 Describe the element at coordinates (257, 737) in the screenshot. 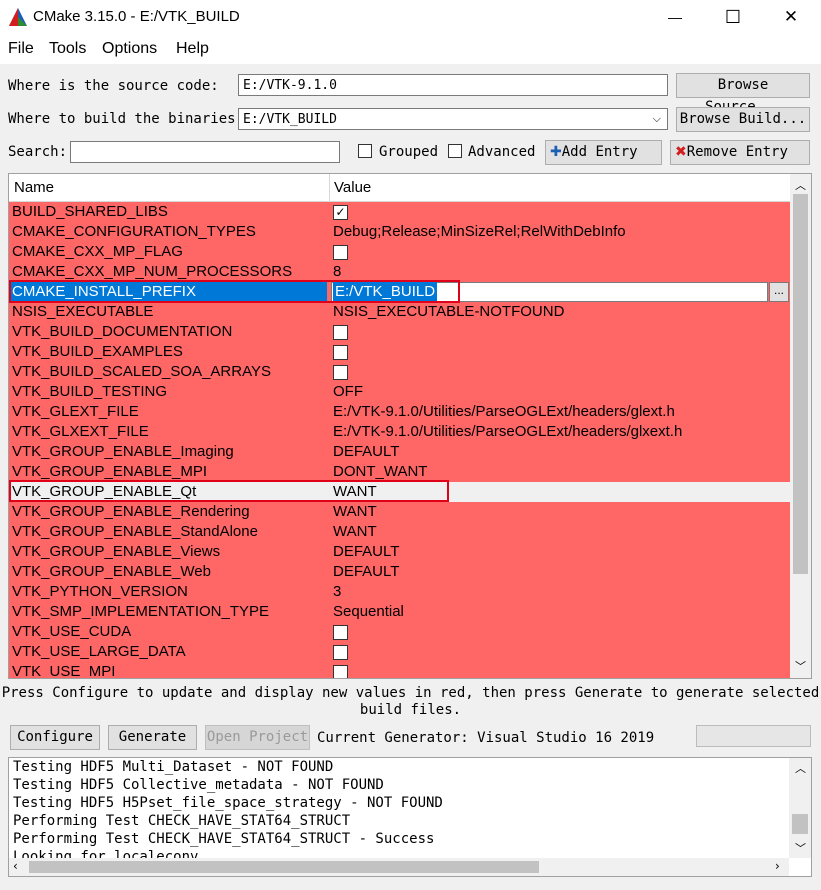

I see `open-project-button: Open Project` at that location.